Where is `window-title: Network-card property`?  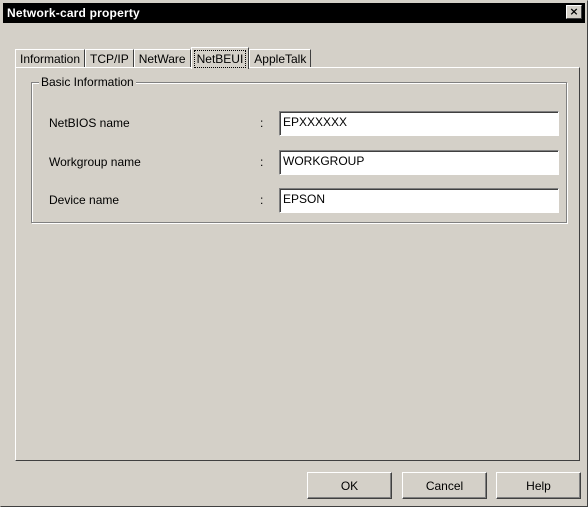
window-title: Network-card property is located at coordinates (73, 13).